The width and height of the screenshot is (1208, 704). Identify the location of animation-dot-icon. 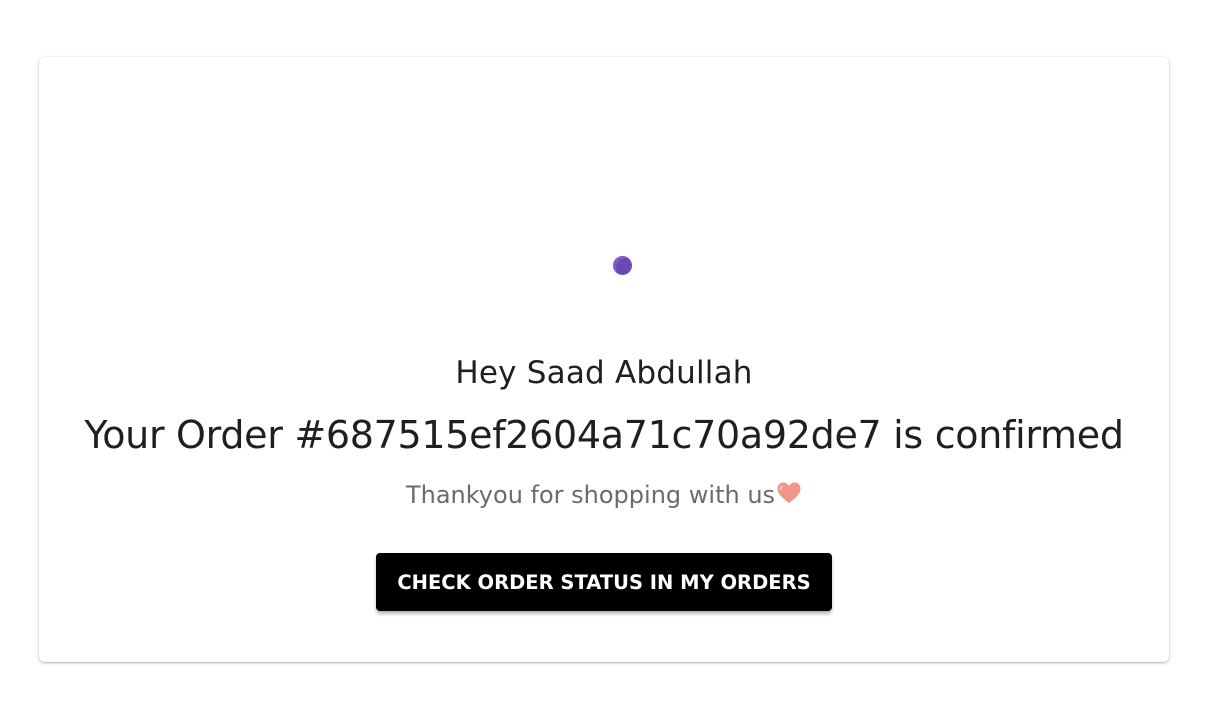
(622, 265).